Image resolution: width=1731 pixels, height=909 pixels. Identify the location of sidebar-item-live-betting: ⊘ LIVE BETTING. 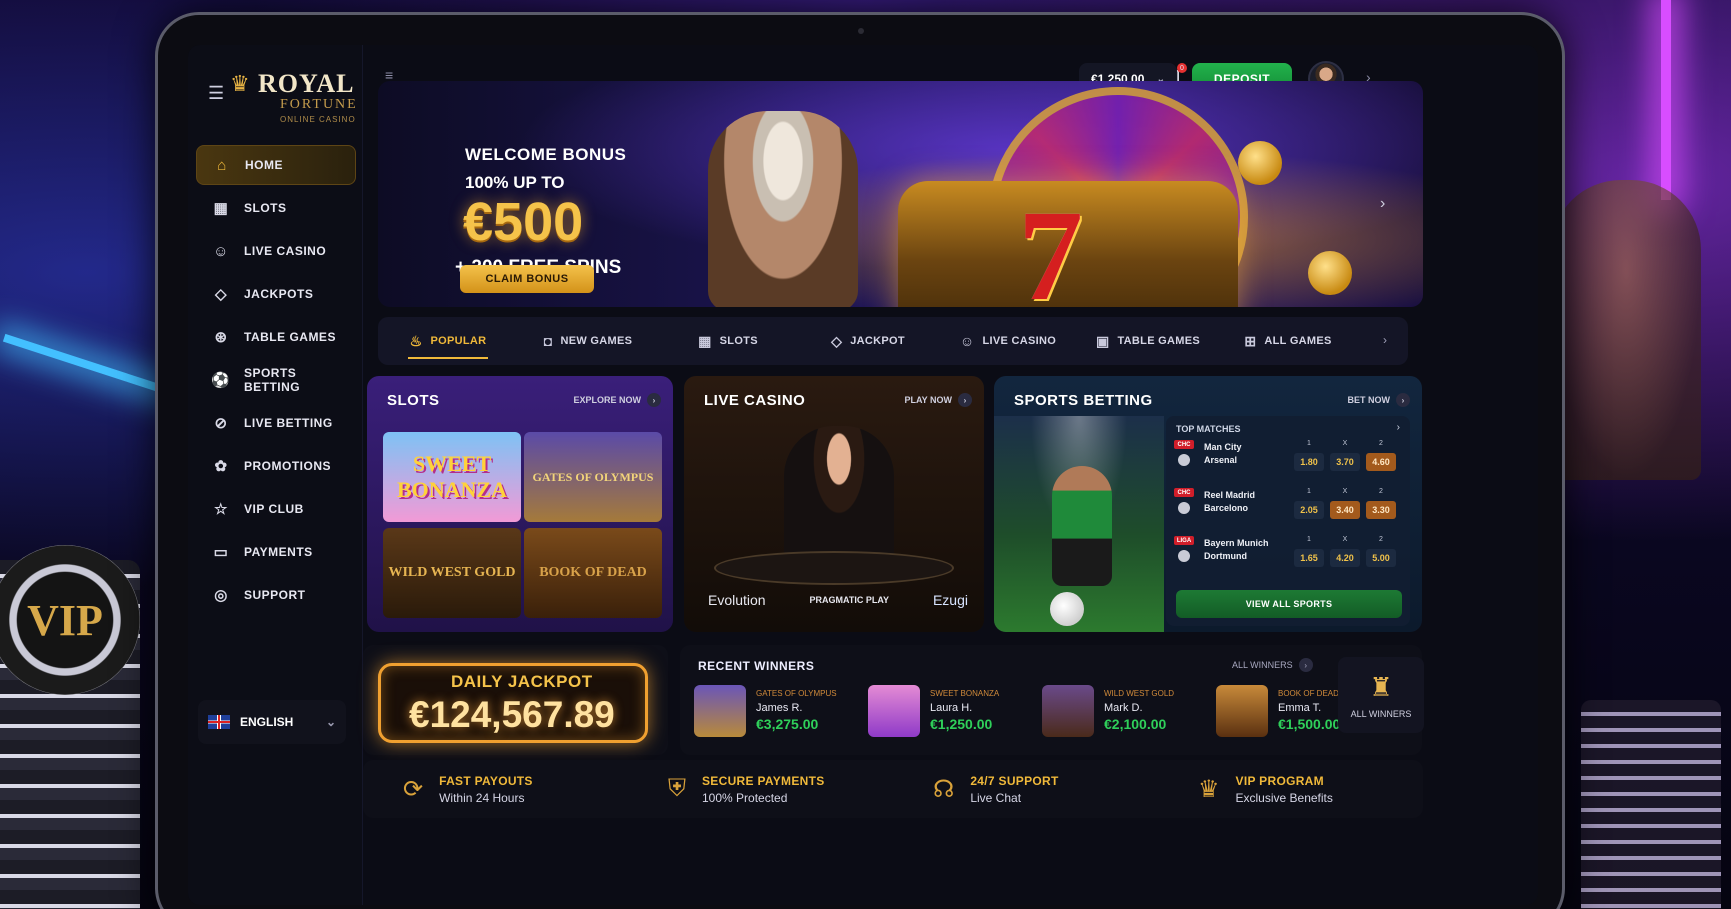
(276, 423).